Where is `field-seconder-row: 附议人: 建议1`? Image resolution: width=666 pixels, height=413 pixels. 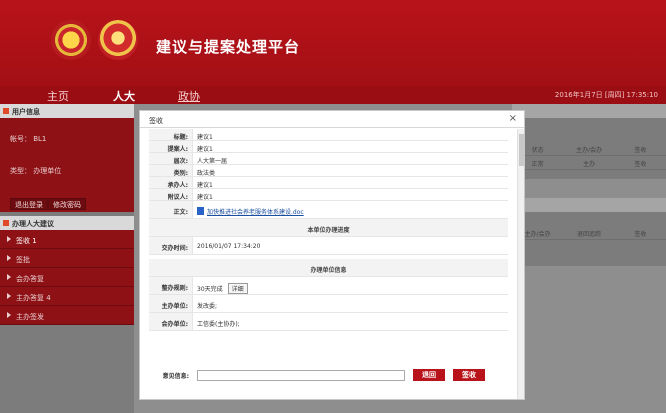
field-seconder-row: 附议人: 建议1 is located at coordinates (328, 195).